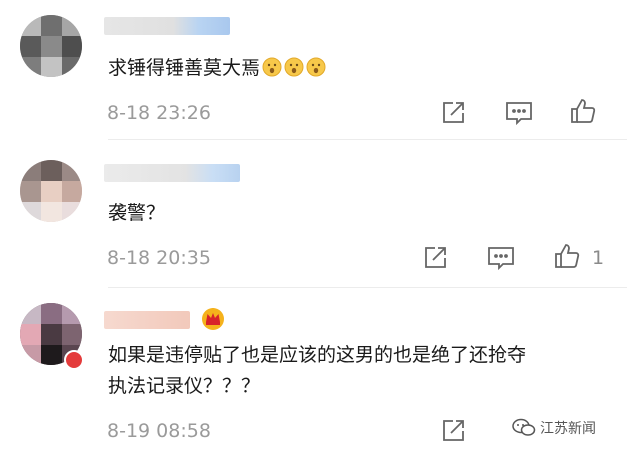 This screenshot has height=455, width=627. Describe the element at coordinates (159, 258) in the screenshot. I see `comment-time: 8-18 20:35` at that location.